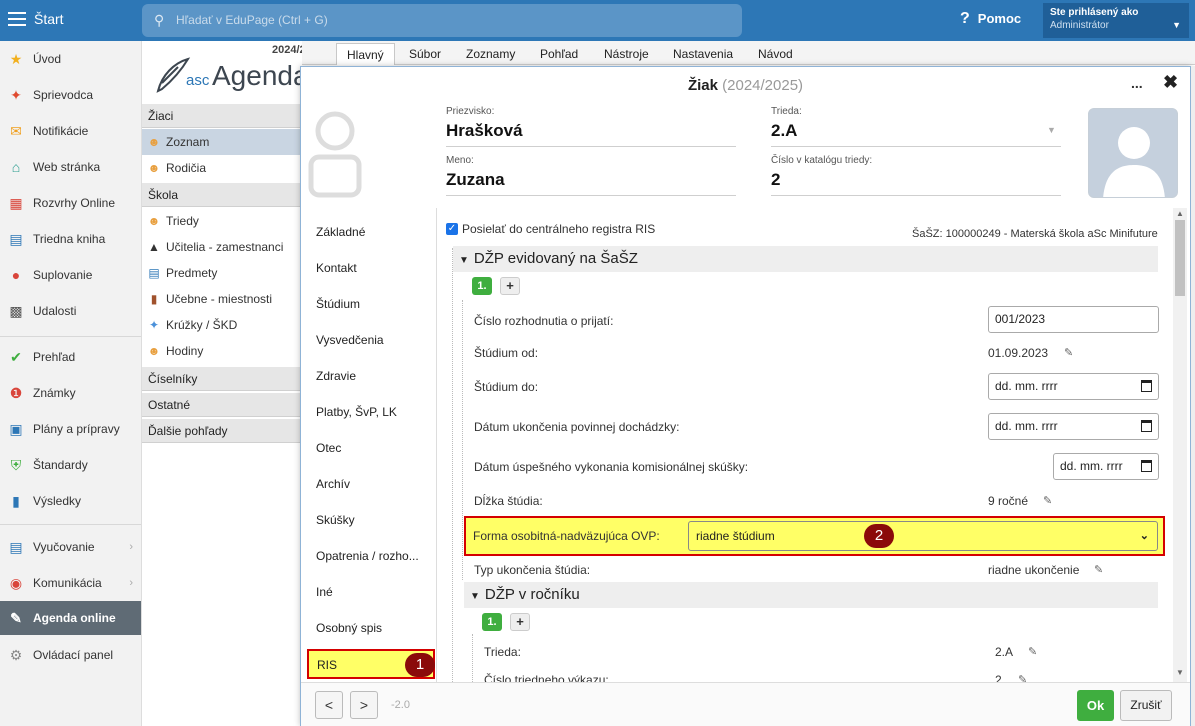 This screenshot has height=726, width=1195. I want to click on class-report-label: Číslo triedneho výkazu:, so click(546, 677).